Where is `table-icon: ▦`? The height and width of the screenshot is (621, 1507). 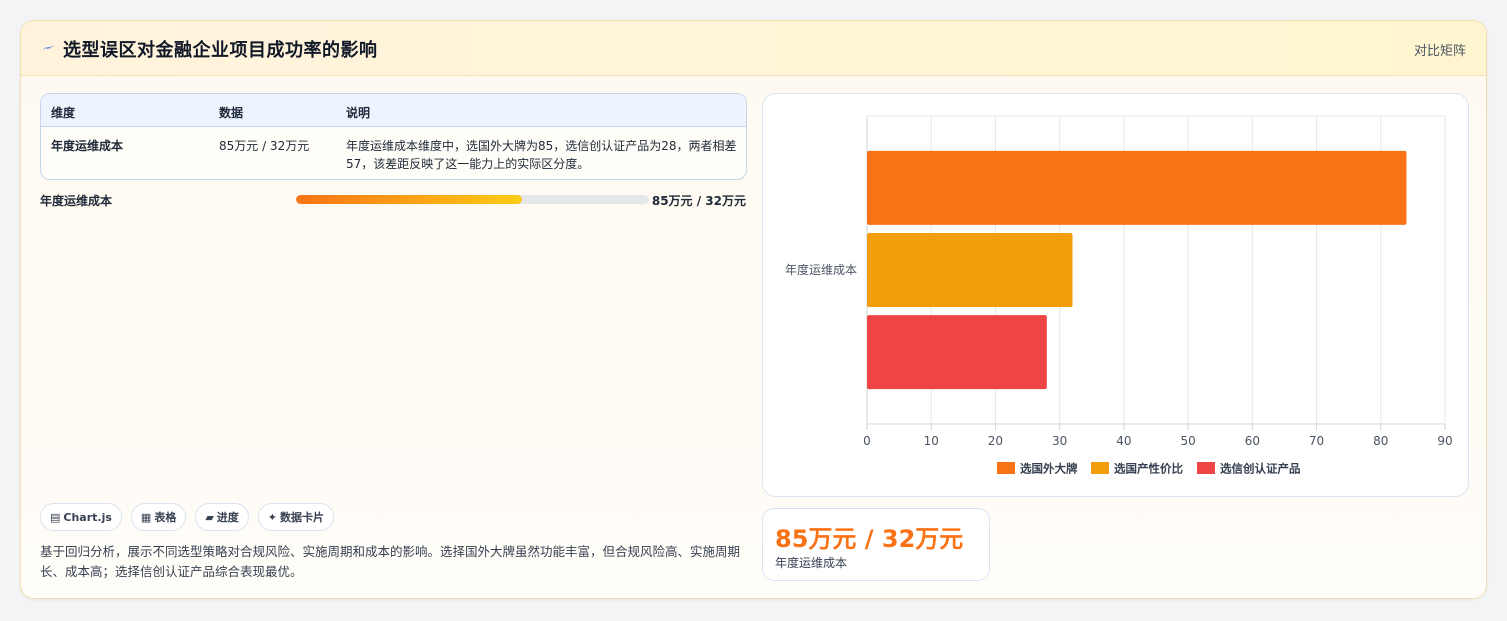
table-icon: ▦ is located at coordinates (146, 517).